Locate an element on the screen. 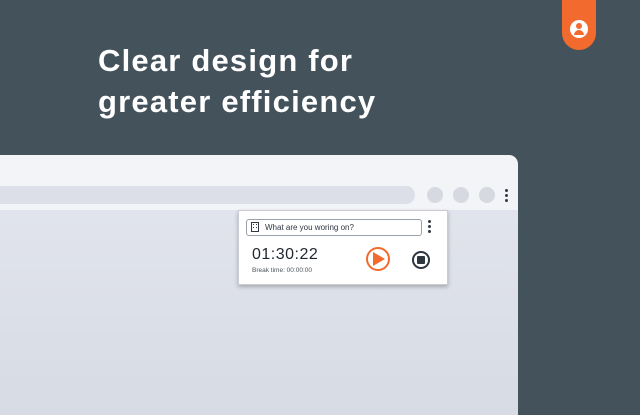 This screenshot has width=640, height=415. play-button is located at coordinates (378, 259).